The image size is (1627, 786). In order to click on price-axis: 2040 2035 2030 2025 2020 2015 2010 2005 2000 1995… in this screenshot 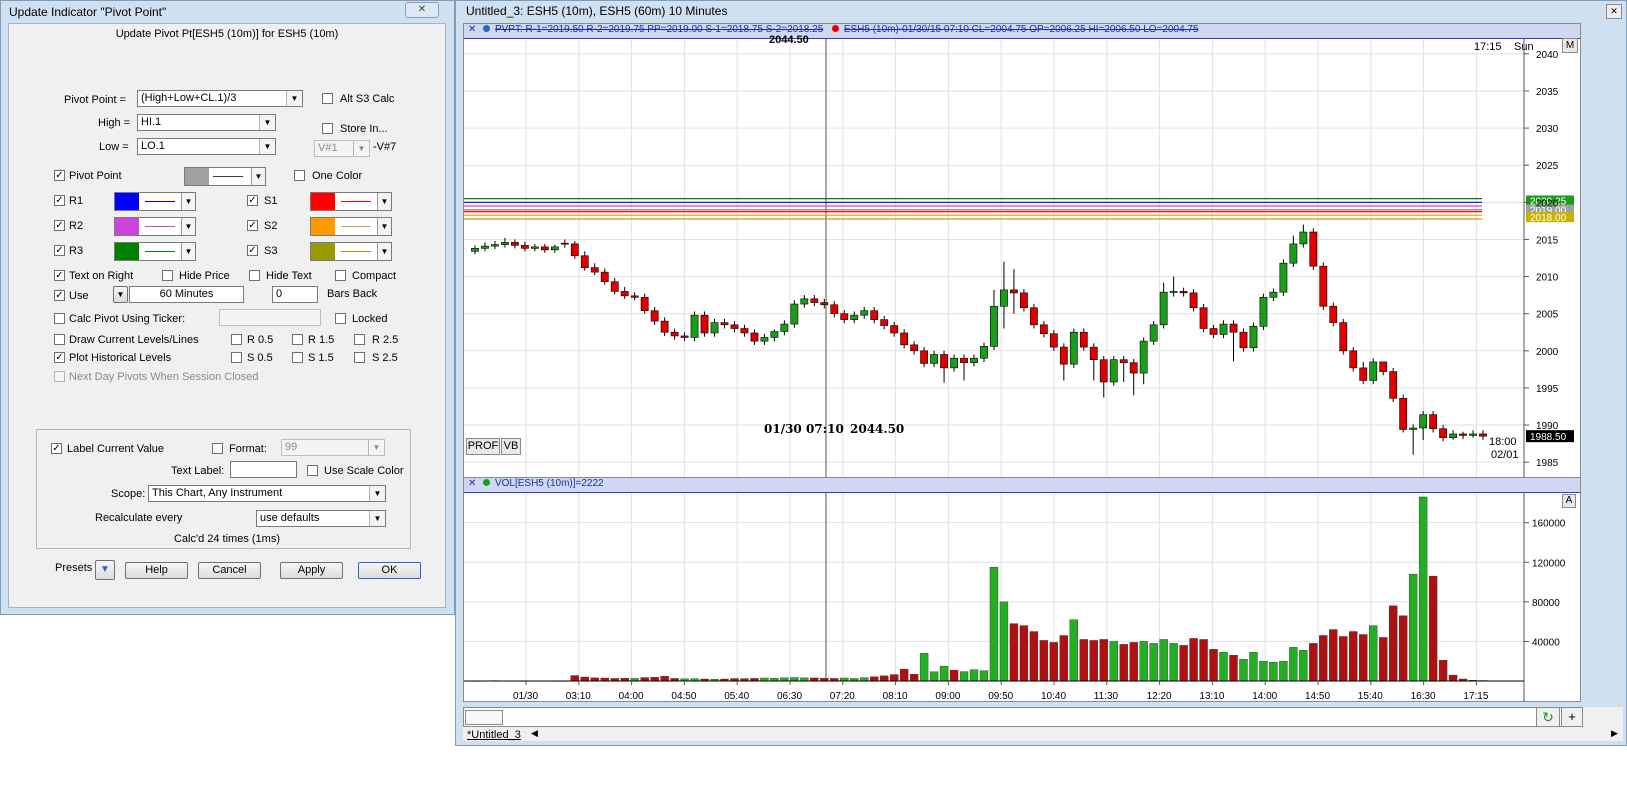, I will do `click(1541, 258)`.